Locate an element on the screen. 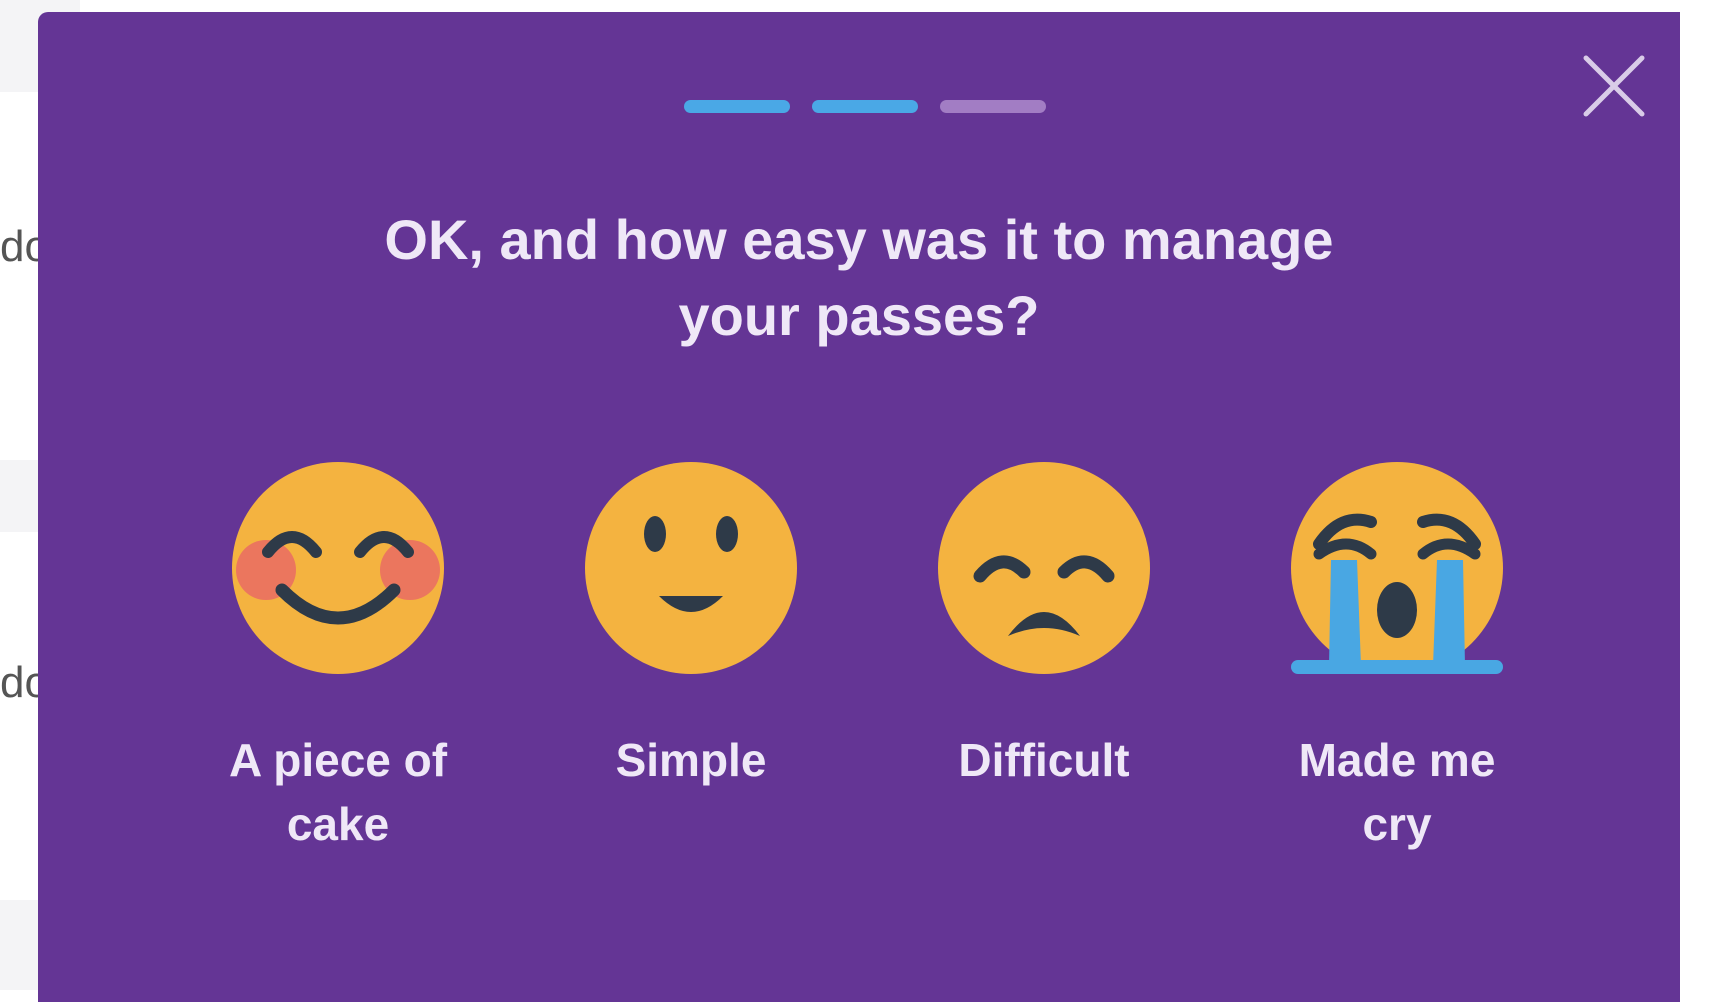 The width and height of the screenshot is (1716, 1002). survey-question-line: OK, and how easy was it to manage is located at coordinates (859, 239).